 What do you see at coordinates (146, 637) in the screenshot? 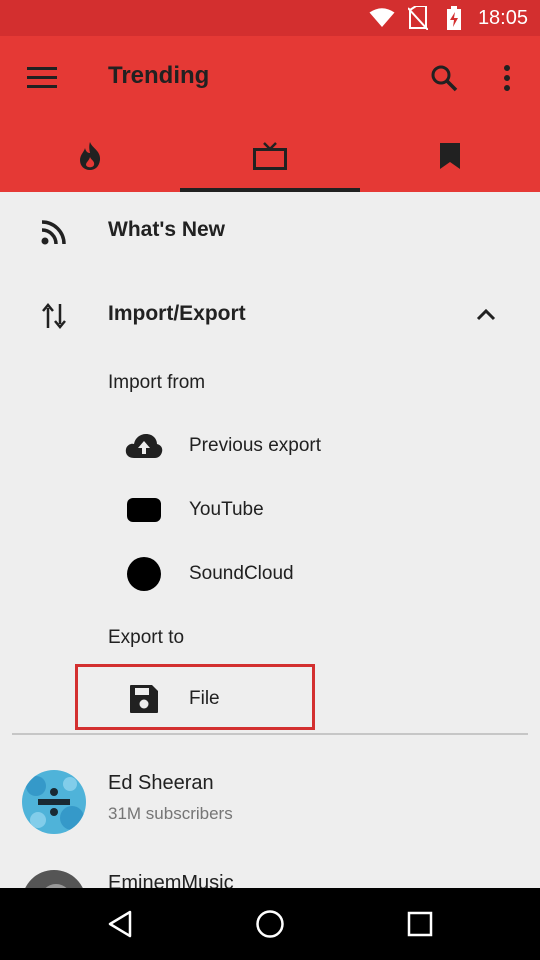
I see `export-to-label: Export to` at bounding box center [146, 637].